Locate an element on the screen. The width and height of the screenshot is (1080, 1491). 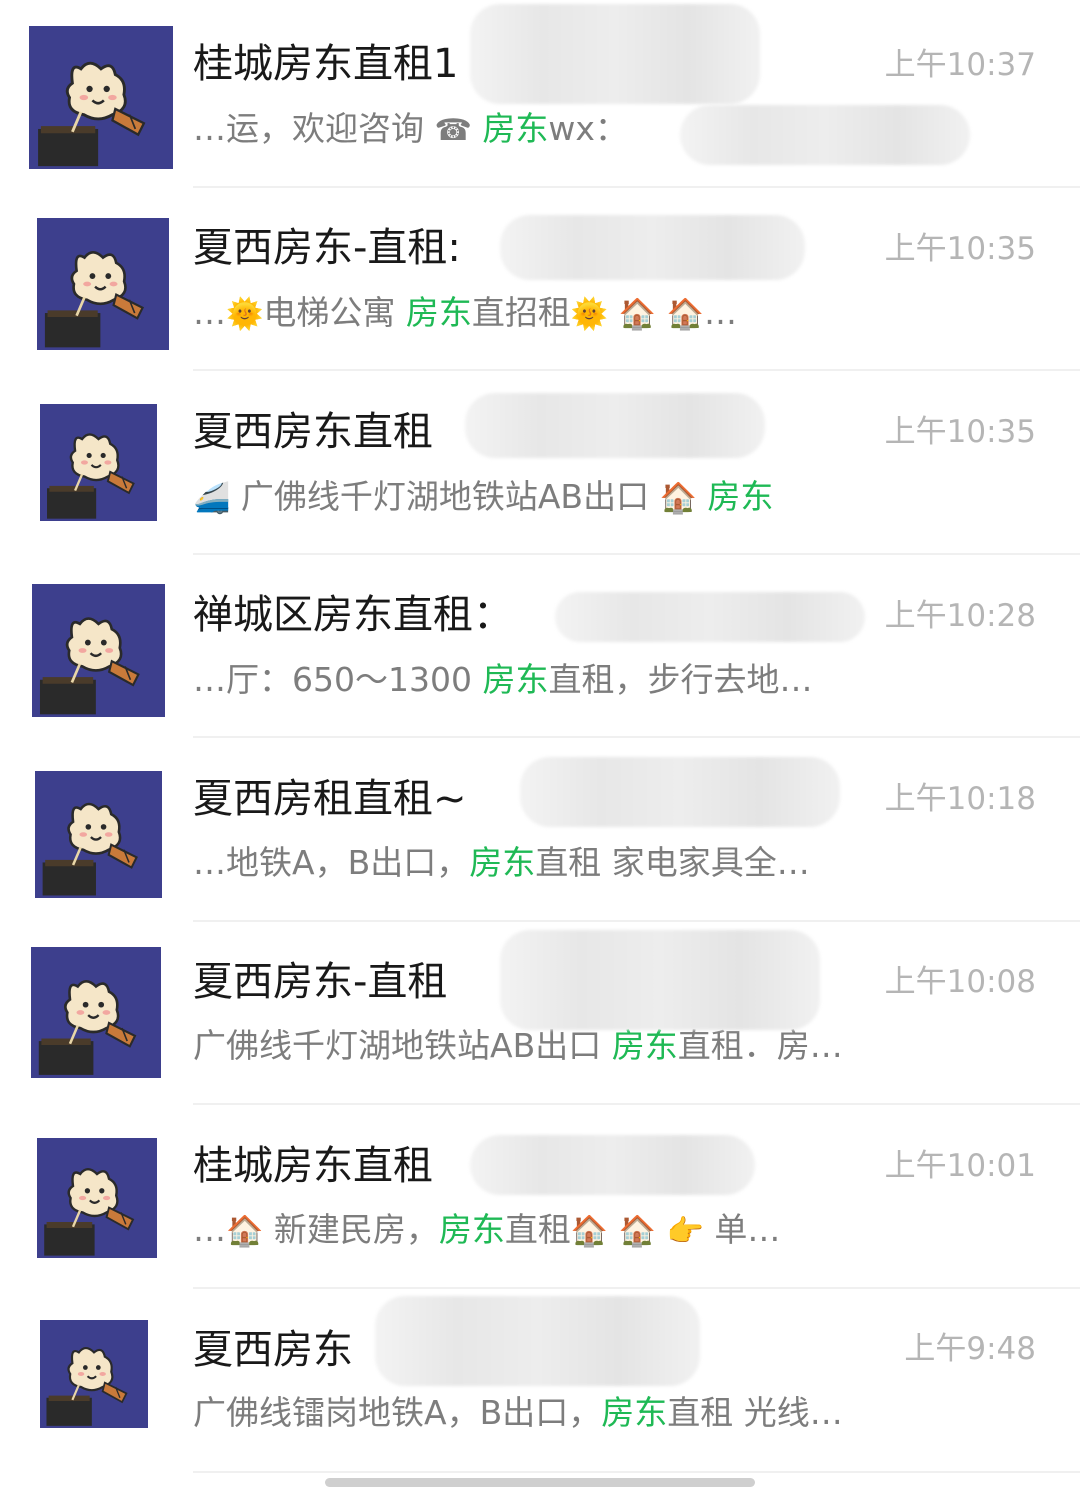
chat-name: 夏西房东-直租: is located at coordinates (327, 248).